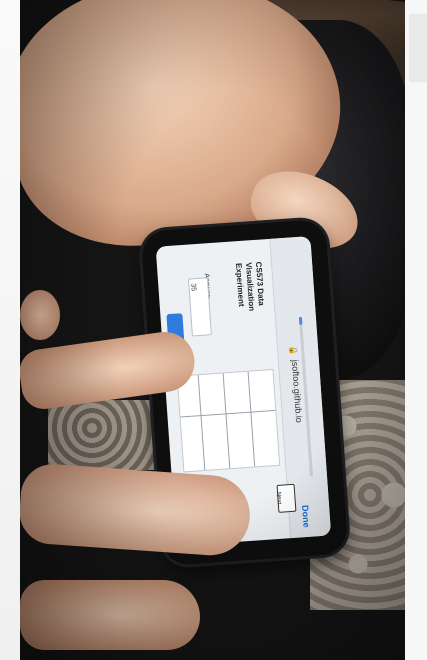  I want to click on background-block, so click(418, 48).